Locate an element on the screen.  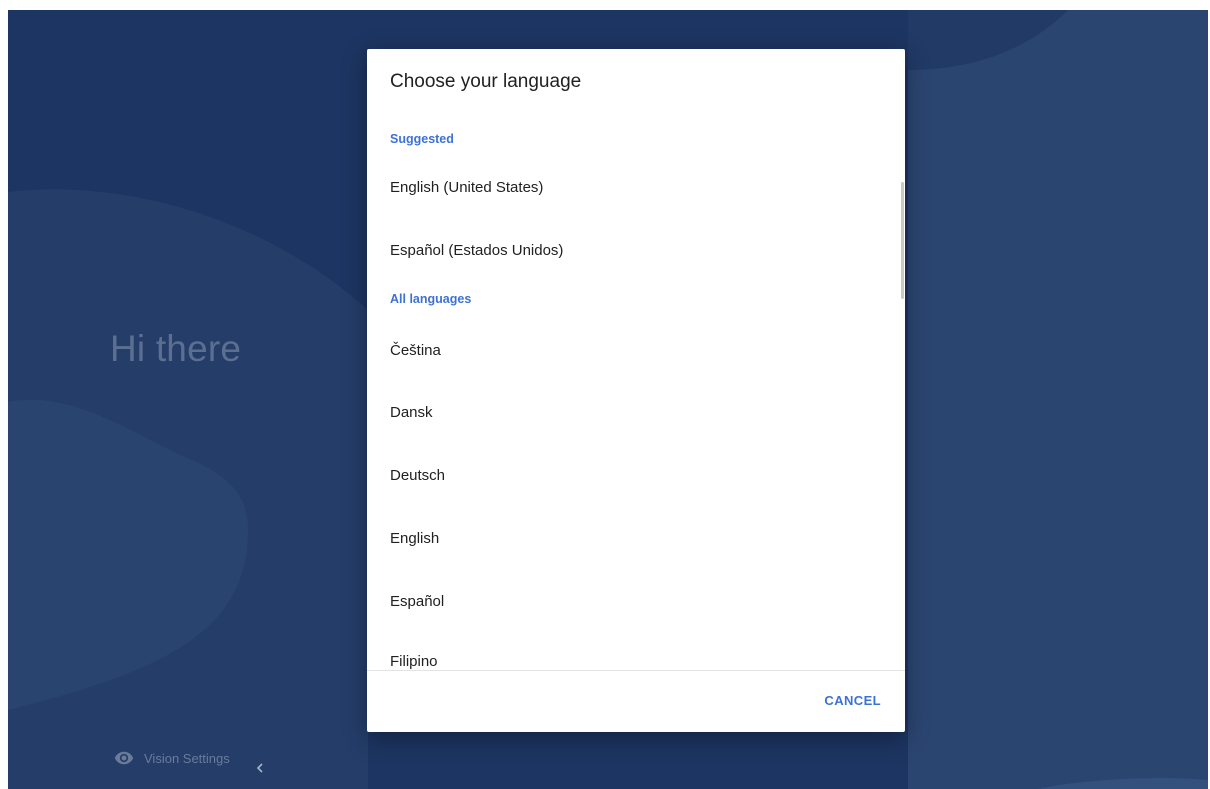
back-button is located at coordinates (260, 768).